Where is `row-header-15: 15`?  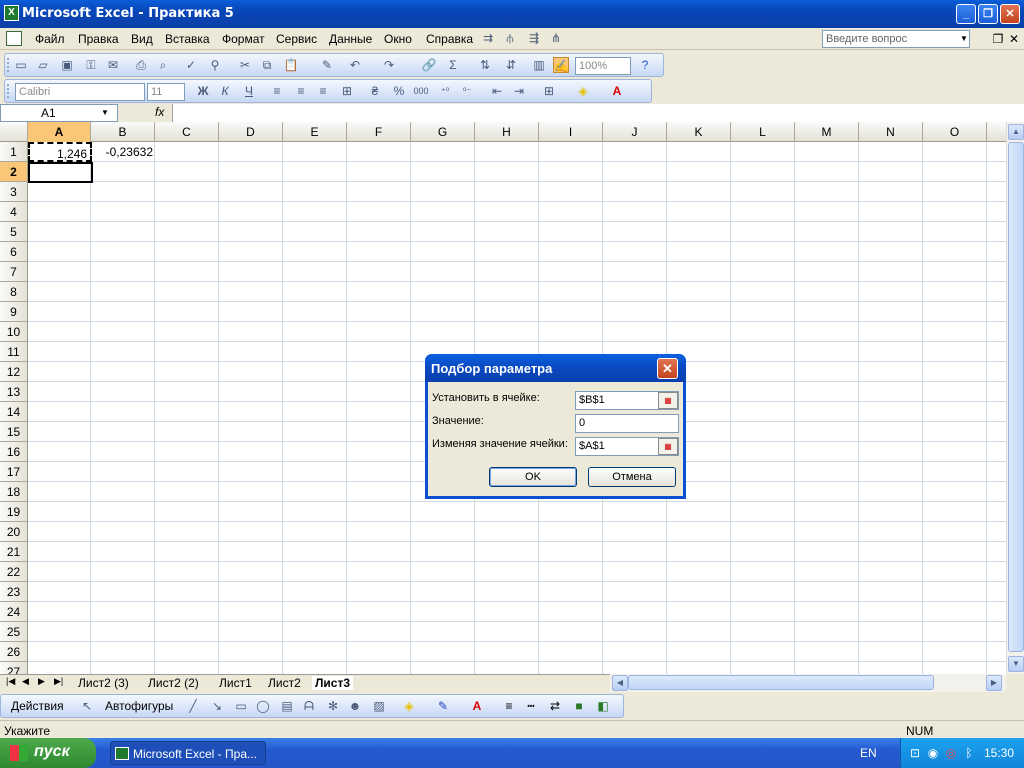 row-header-15: 15 is located at coordinates (14, 432).